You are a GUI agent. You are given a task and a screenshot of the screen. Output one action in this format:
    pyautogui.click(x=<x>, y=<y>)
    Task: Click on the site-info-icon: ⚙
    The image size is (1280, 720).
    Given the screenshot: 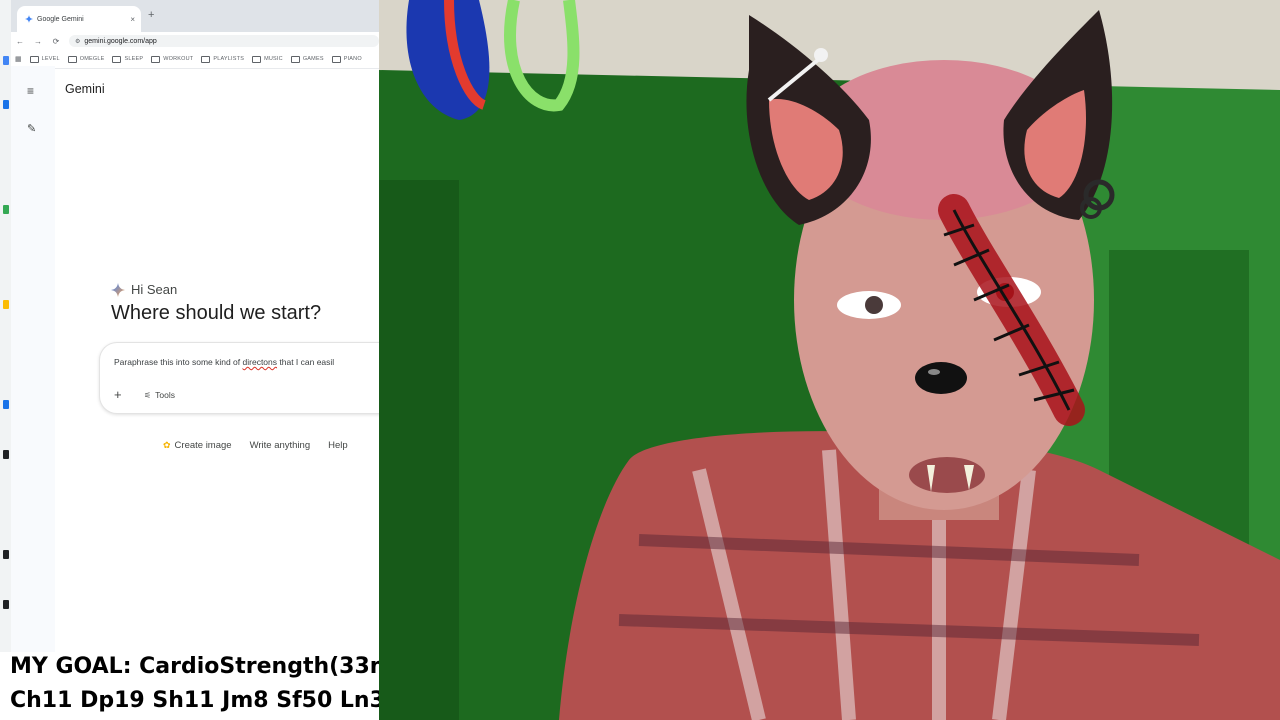 What is the action you would take?
    pyautogui.click(x=77, y=41)
    